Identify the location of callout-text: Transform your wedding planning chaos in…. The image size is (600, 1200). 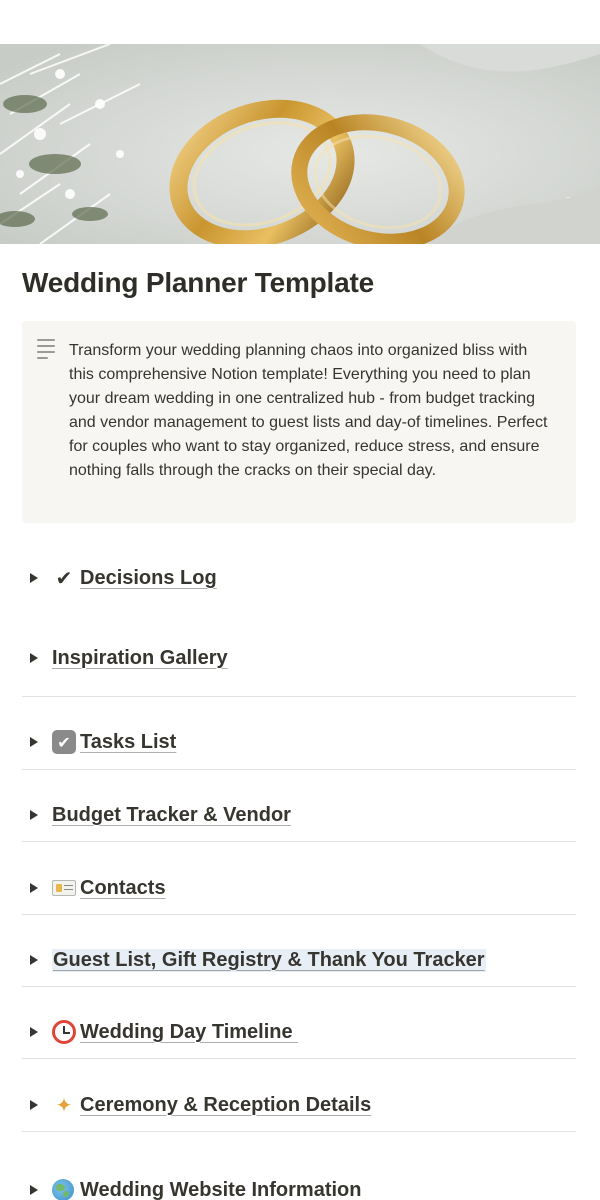
(308, 410).